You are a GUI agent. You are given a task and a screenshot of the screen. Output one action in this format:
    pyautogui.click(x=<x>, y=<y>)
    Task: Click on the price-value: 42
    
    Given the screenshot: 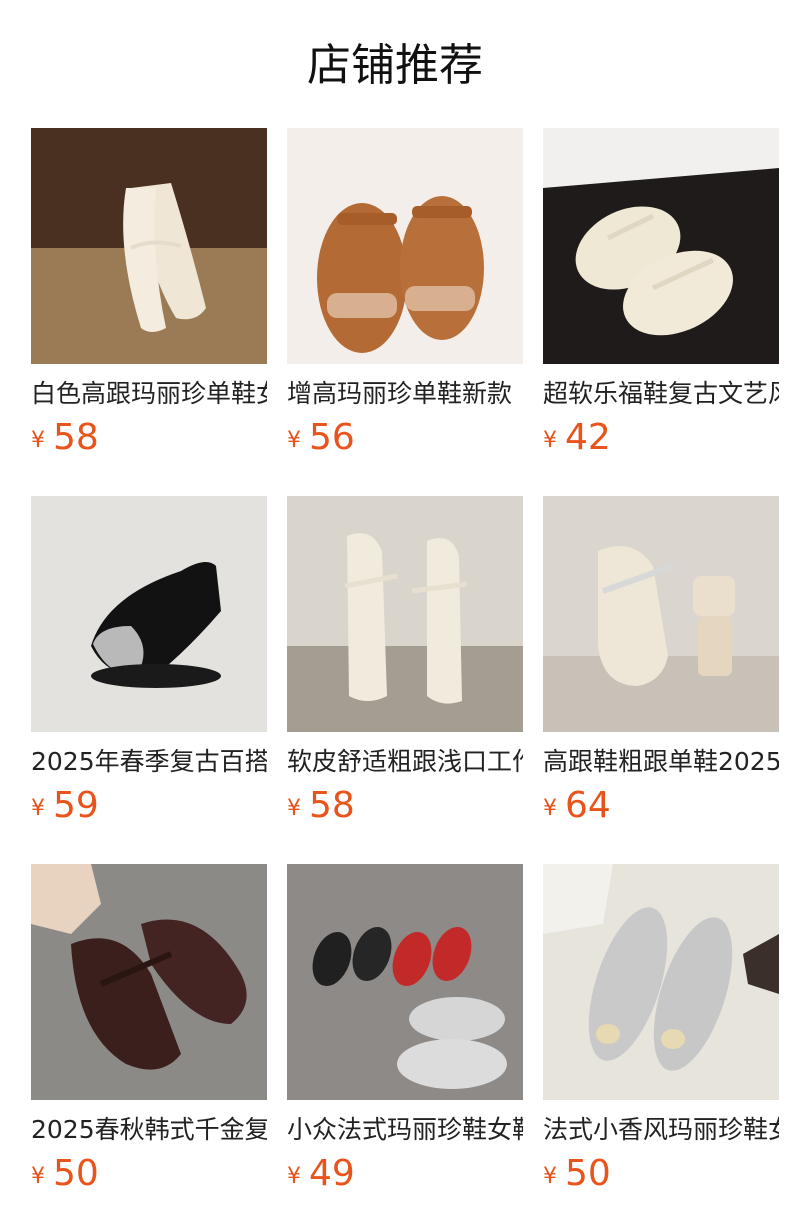 What is the action you would take?
    pyautogui.click(x=588, y=437)
    